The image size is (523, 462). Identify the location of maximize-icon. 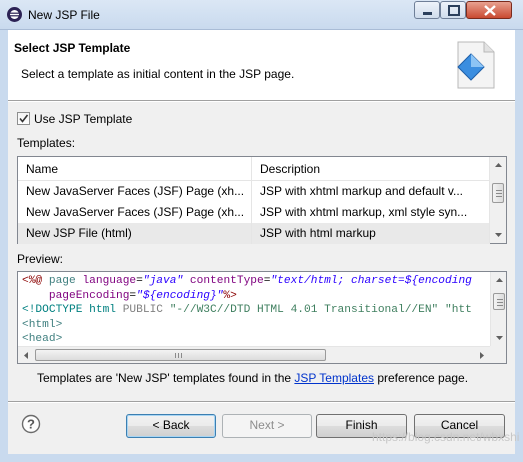
(454, 10).